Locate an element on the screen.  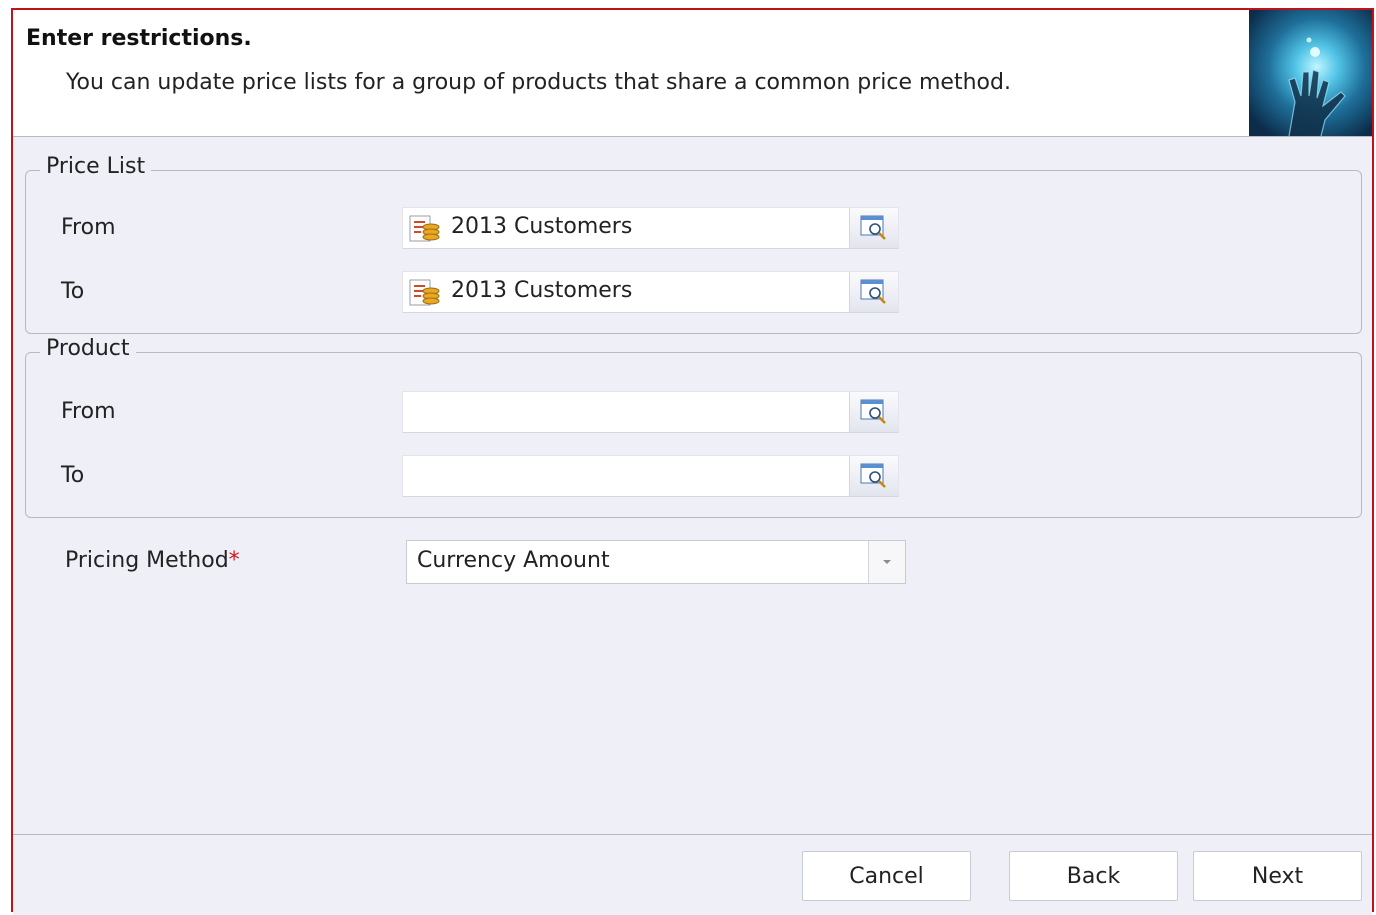
page-title: Enter restrictions. is located at coordinates (139, 38).